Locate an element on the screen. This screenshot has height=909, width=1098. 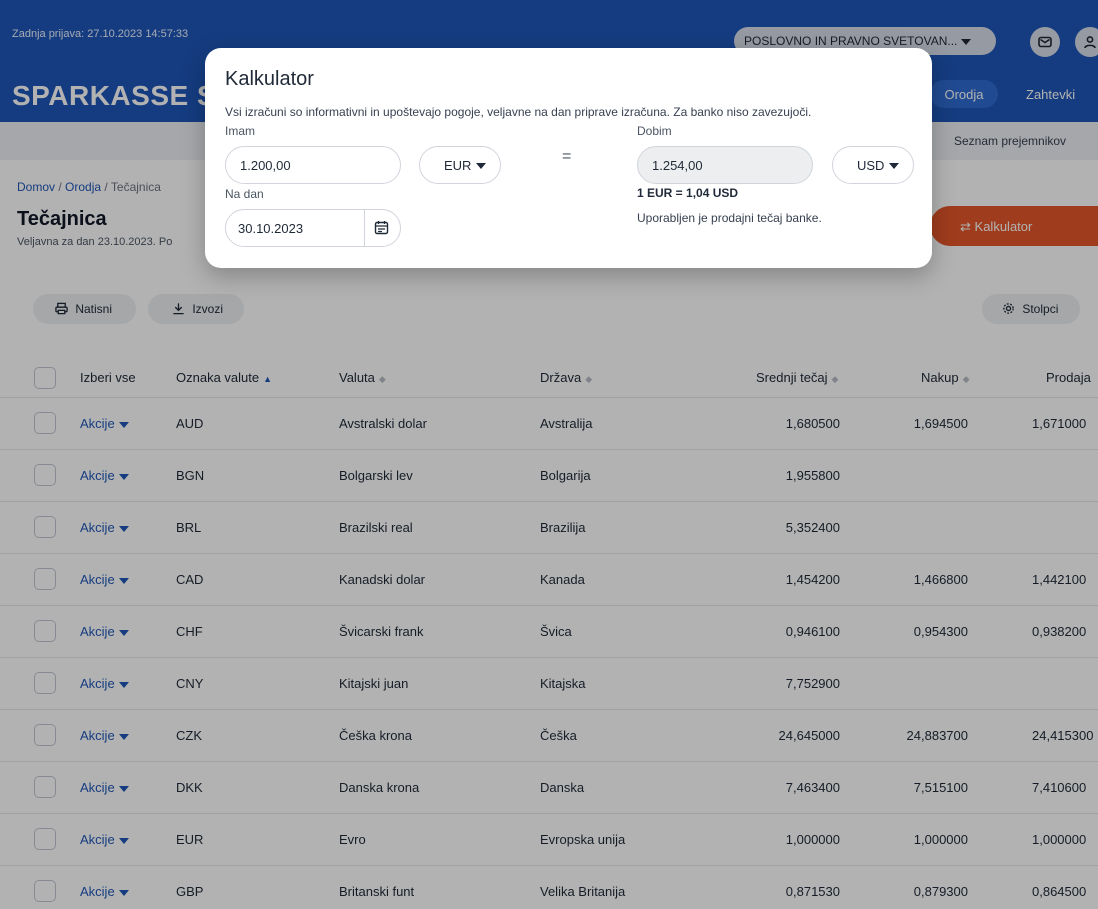
get-amount-field: 1.254,00 is located at coordinates (725, 165).